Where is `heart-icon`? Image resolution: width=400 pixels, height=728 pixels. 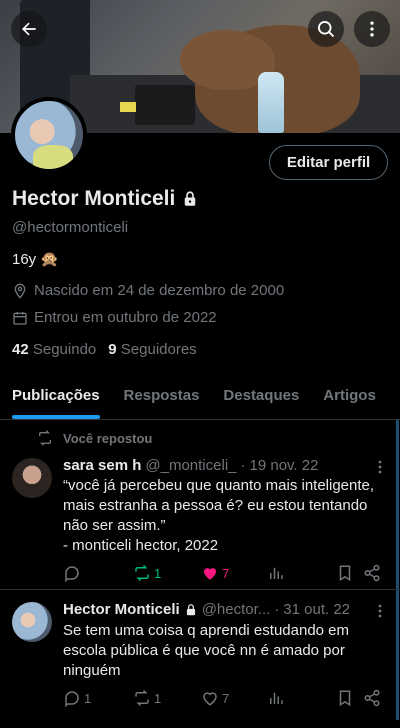 heart-icon is located at coordinates (210, 699).